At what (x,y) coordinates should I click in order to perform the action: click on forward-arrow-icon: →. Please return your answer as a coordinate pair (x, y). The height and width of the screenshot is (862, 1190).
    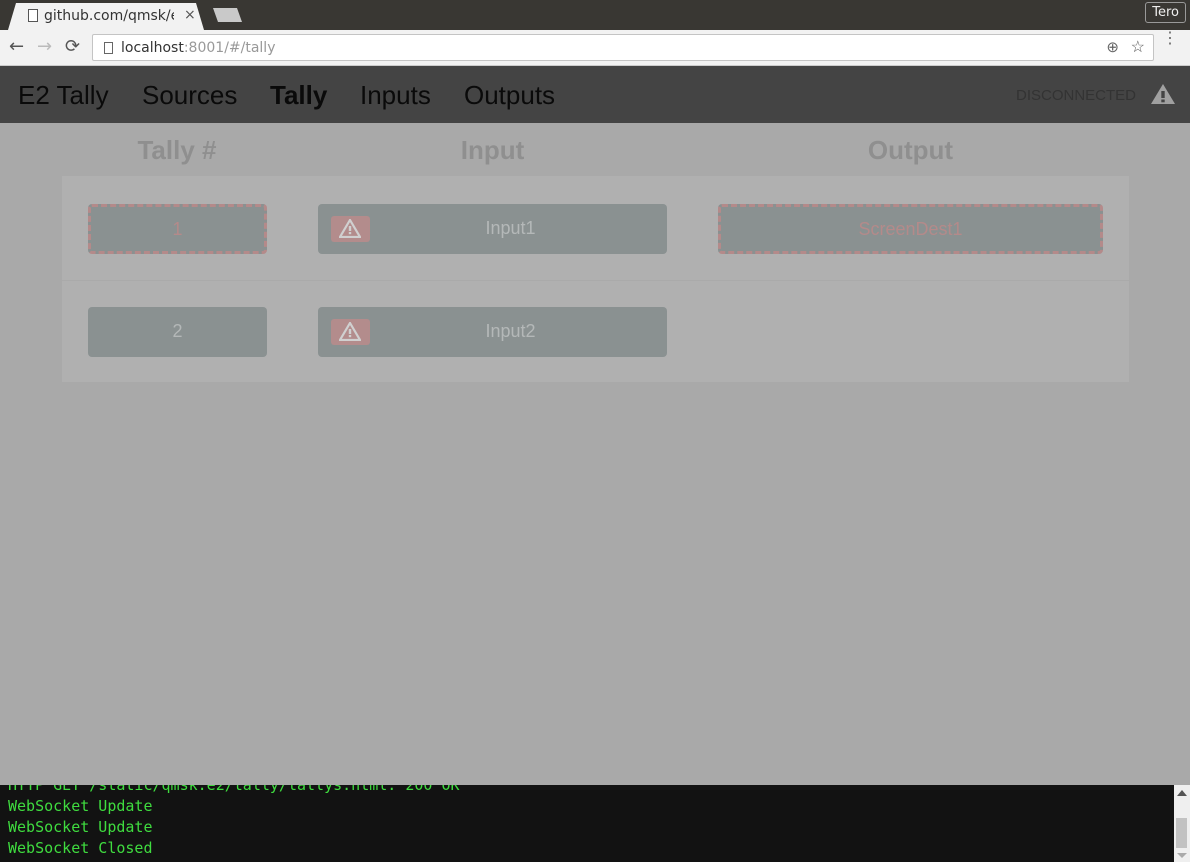
    Looking at the image, I should click on (44, 46).